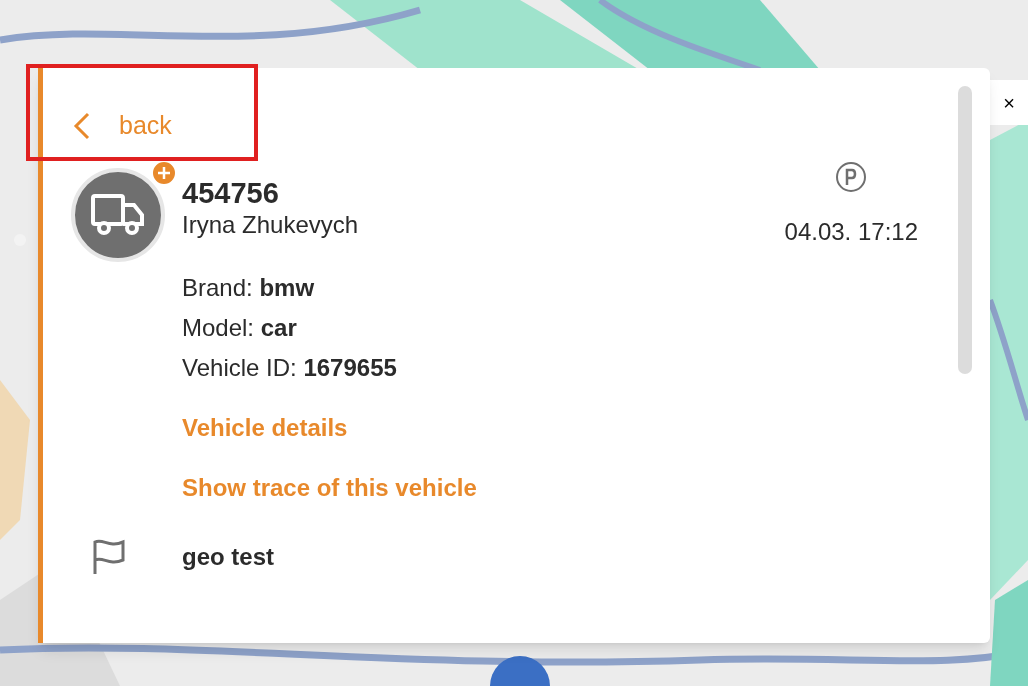 The image size is (1028, 686). Describe the element at coordinates (109, 557) in the screenshot. I see `flag-icon` at that location.